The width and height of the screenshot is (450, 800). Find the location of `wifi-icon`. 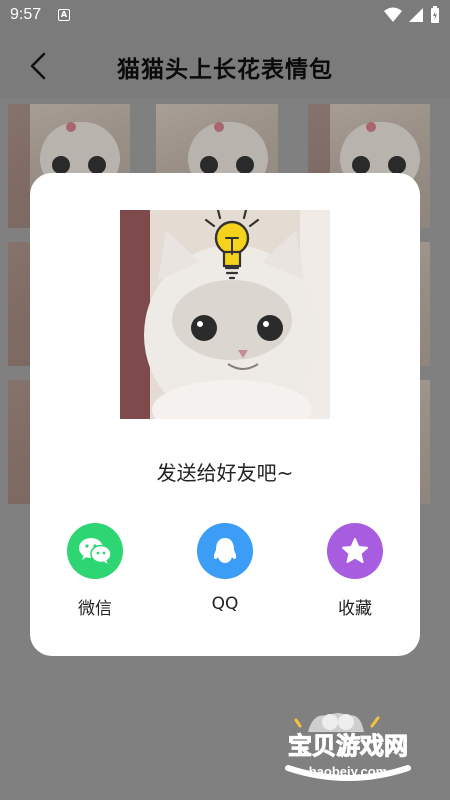

wifi-icon is located at coordinates (393, 14).